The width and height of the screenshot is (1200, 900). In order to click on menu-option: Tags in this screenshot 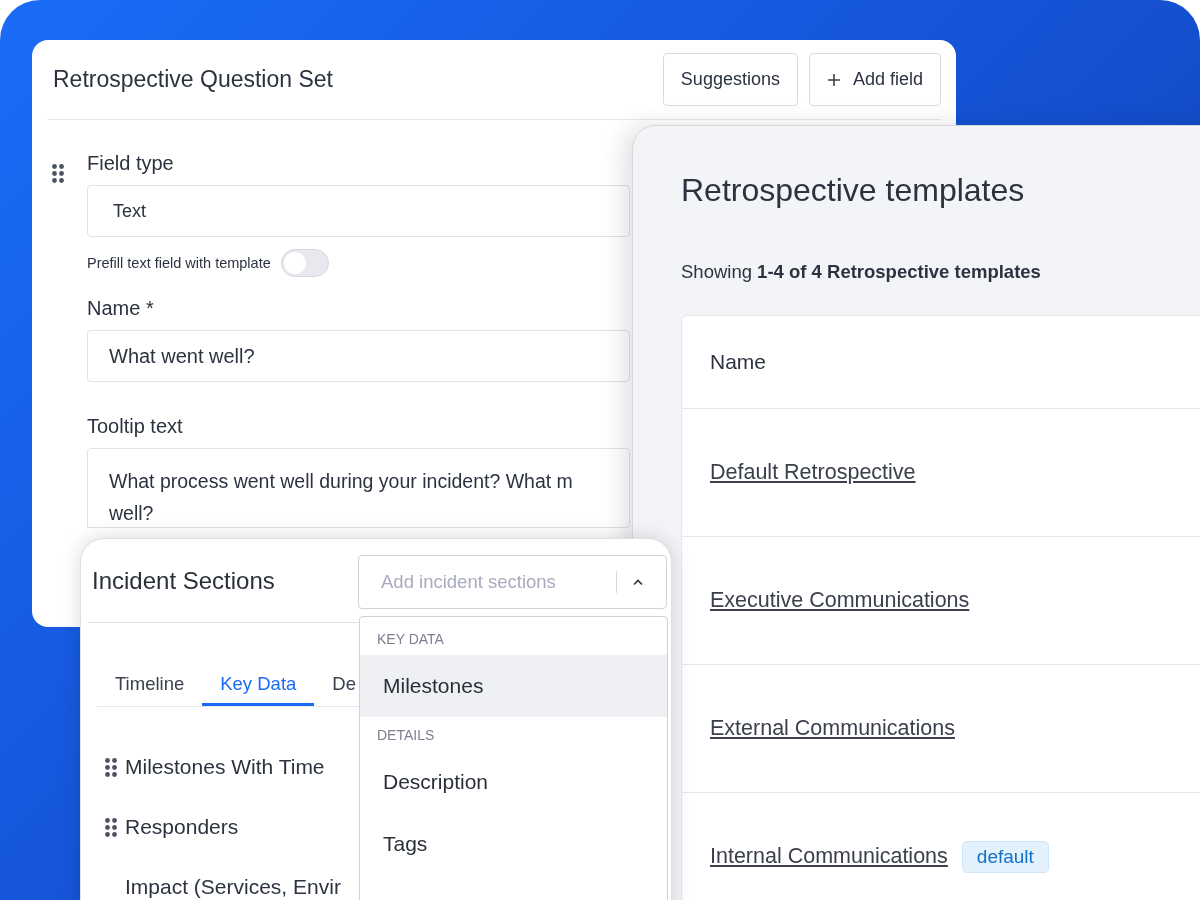, I will do `click(513, 844)`.